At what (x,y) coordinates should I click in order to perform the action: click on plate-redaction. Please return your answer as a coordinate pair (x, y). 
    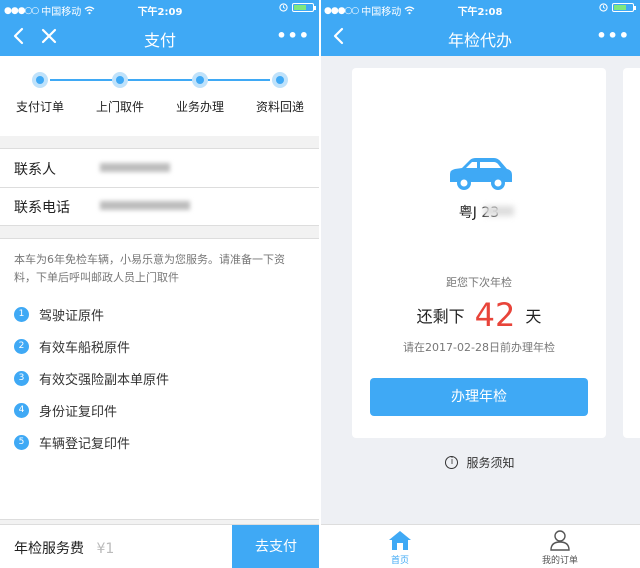
    Looking at the image, I should click on (499, 211).